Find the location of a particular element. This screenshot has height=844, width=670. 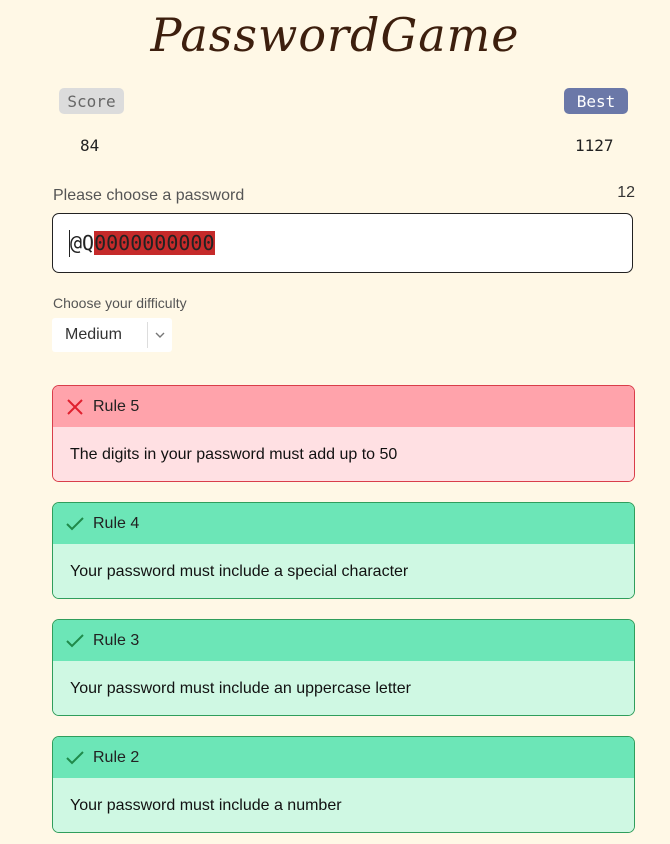

difficulty-select: Medium is located at coordinates (112, 335).